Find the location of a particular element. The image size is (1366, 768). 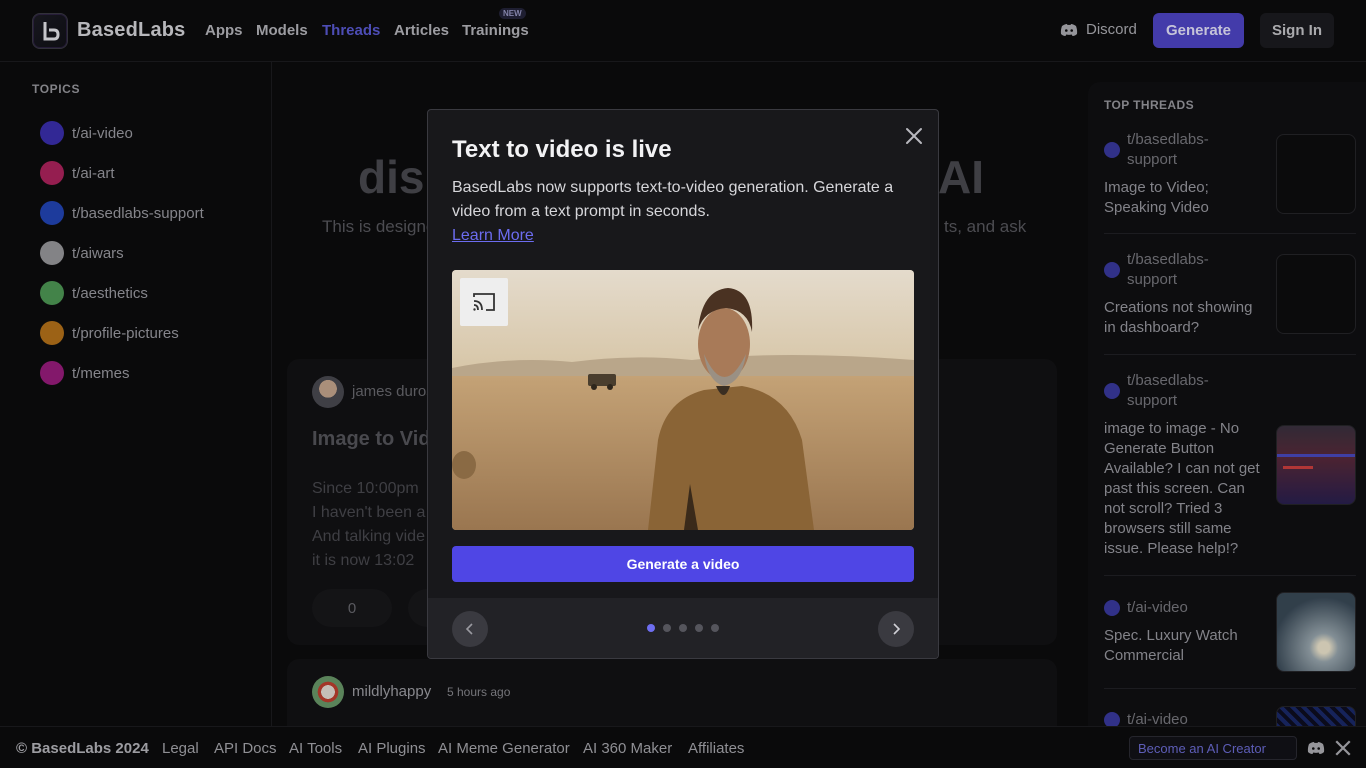

pagination-dots is located at coordinates (683, 628).